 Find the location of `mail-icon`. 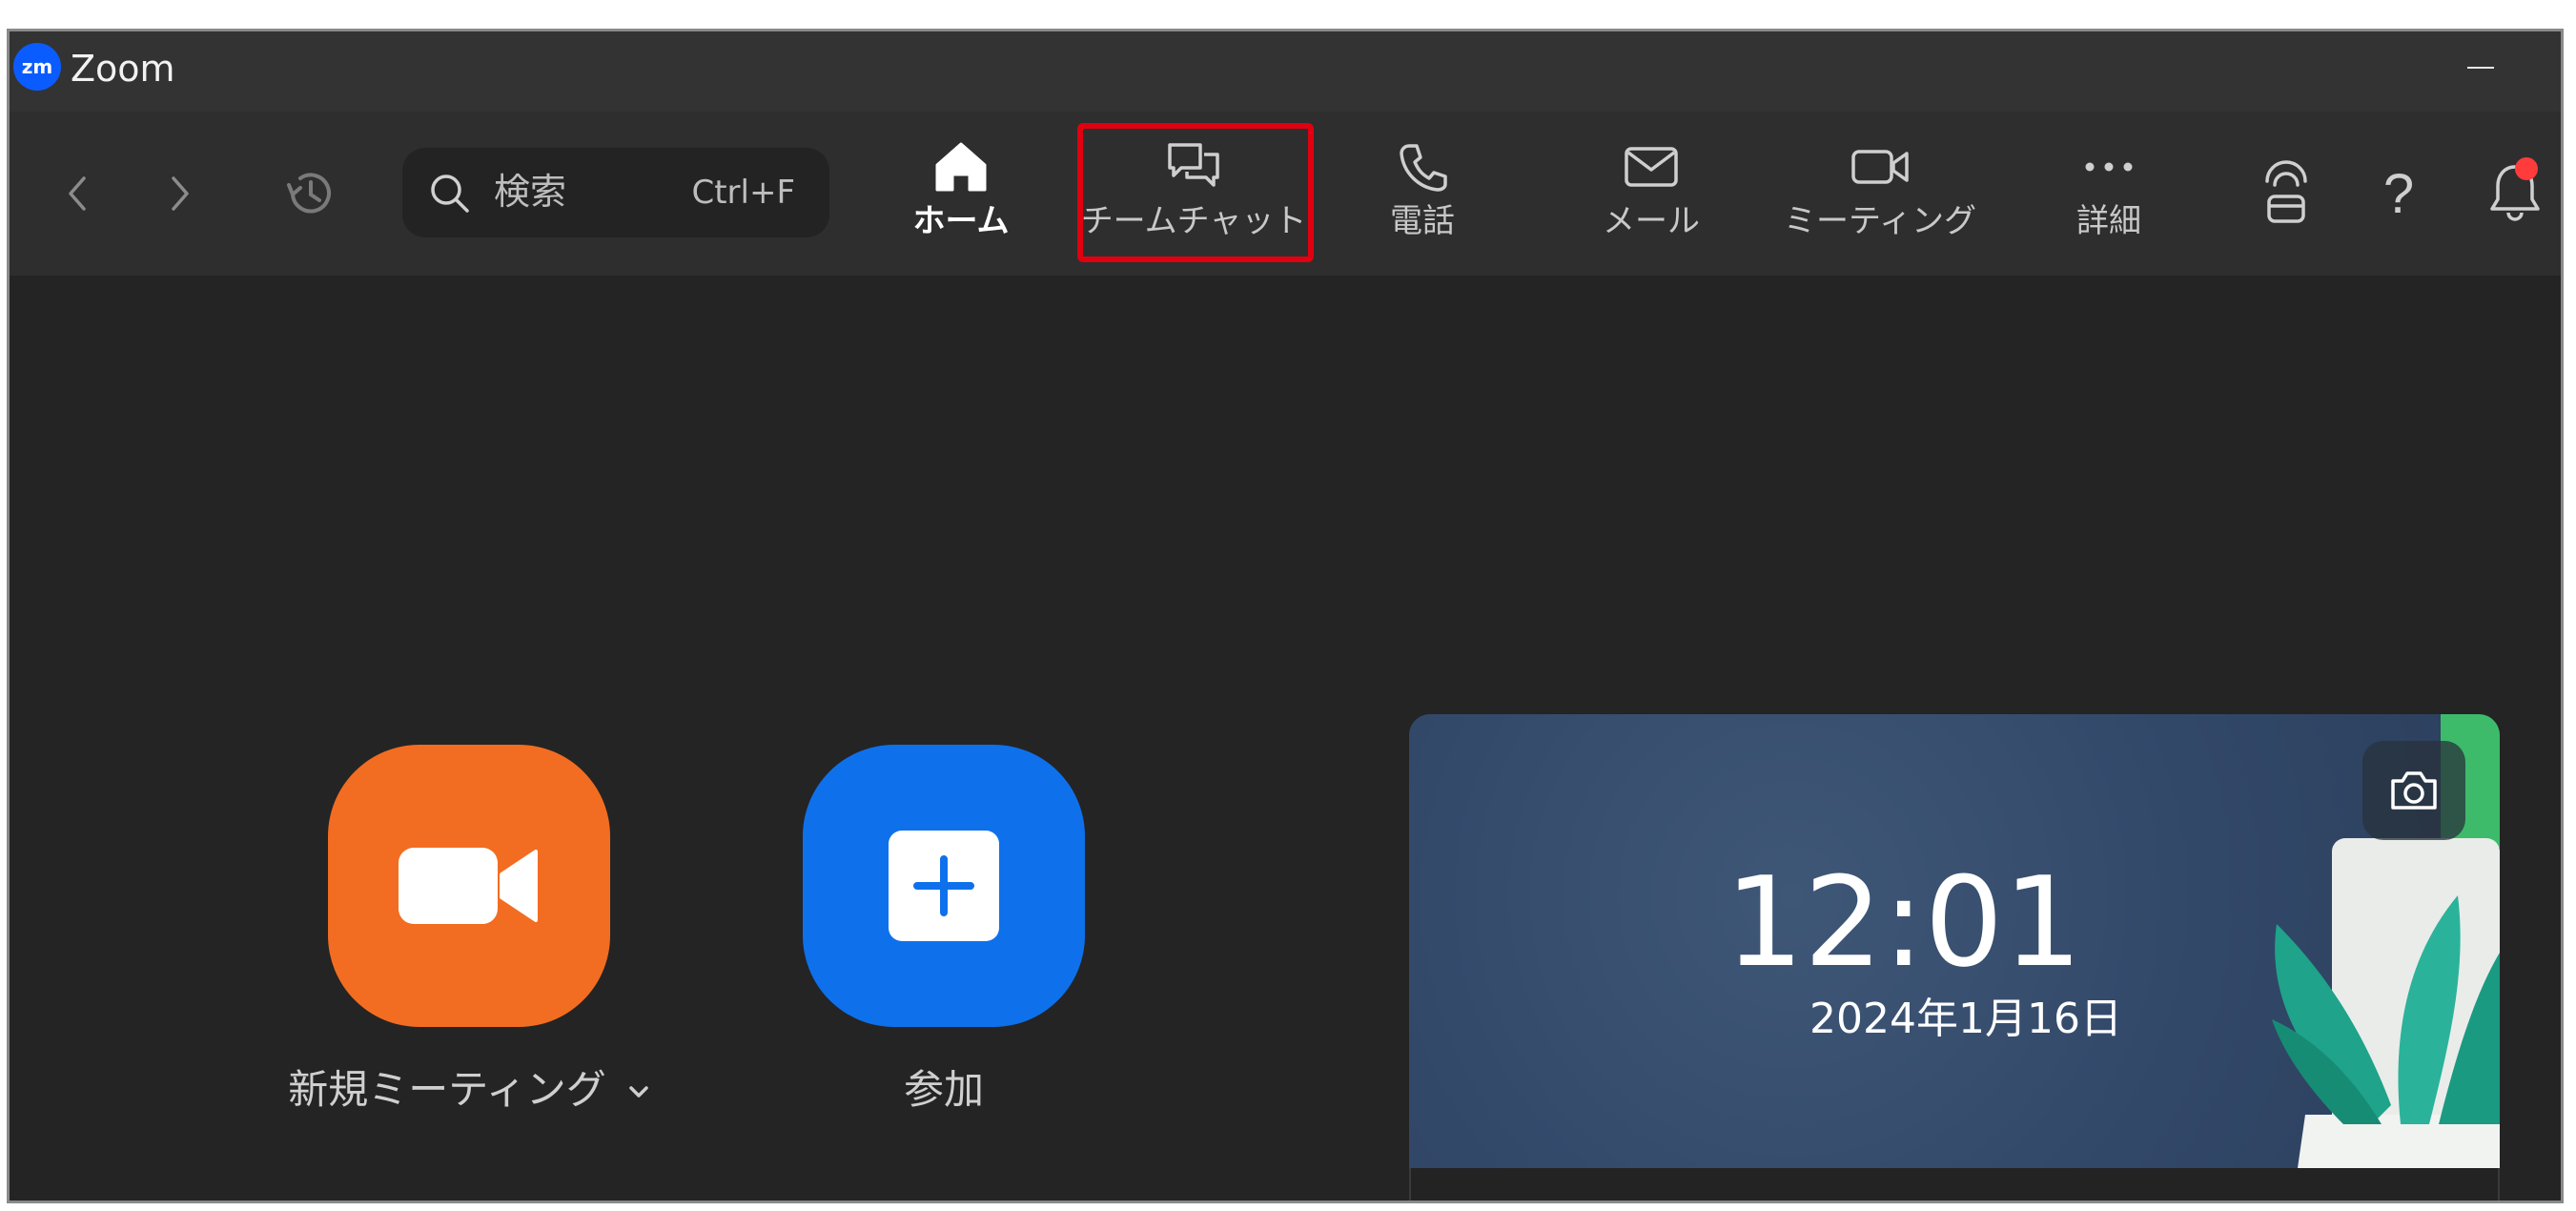

mail-icon is located at coordinates (1651, 166).